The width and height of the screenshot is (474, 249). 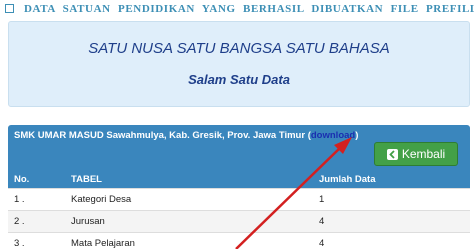 I want to click on cell-tabel: Jurusan, so click(x=189, y=220).